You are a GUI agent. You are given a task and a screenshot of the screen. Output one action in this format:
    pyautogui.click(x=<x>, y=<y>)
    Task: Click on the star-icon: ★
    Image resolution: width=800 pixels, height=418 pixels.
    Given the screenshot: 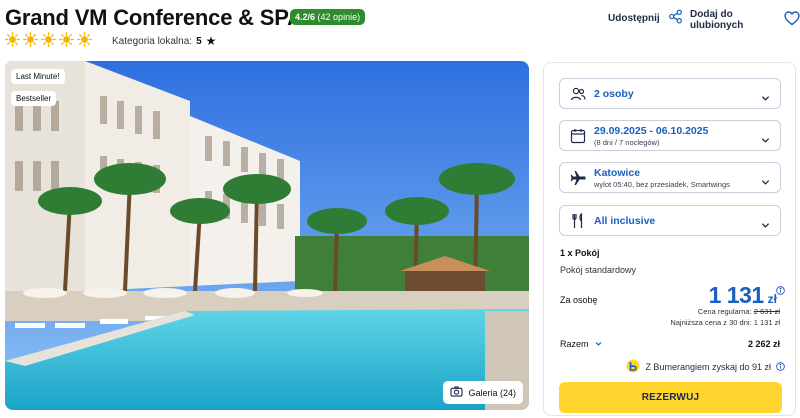 What is the action you would take?
    pyautogui.click(x=211, y=41)
    